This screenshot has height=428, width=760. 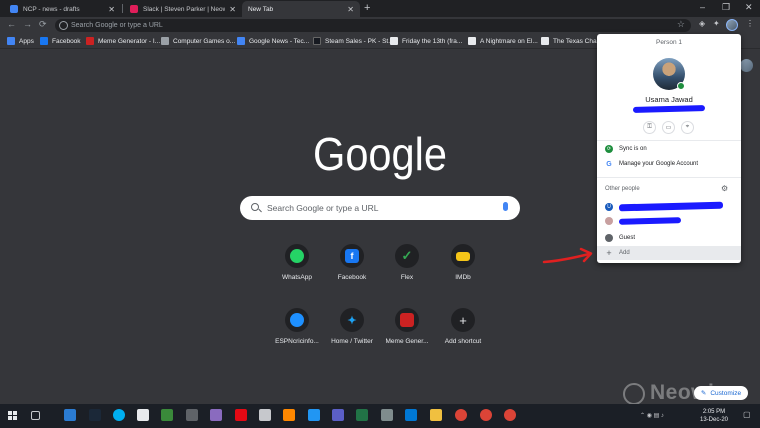 I want to click on store-icon, so click(x=143, y=415).